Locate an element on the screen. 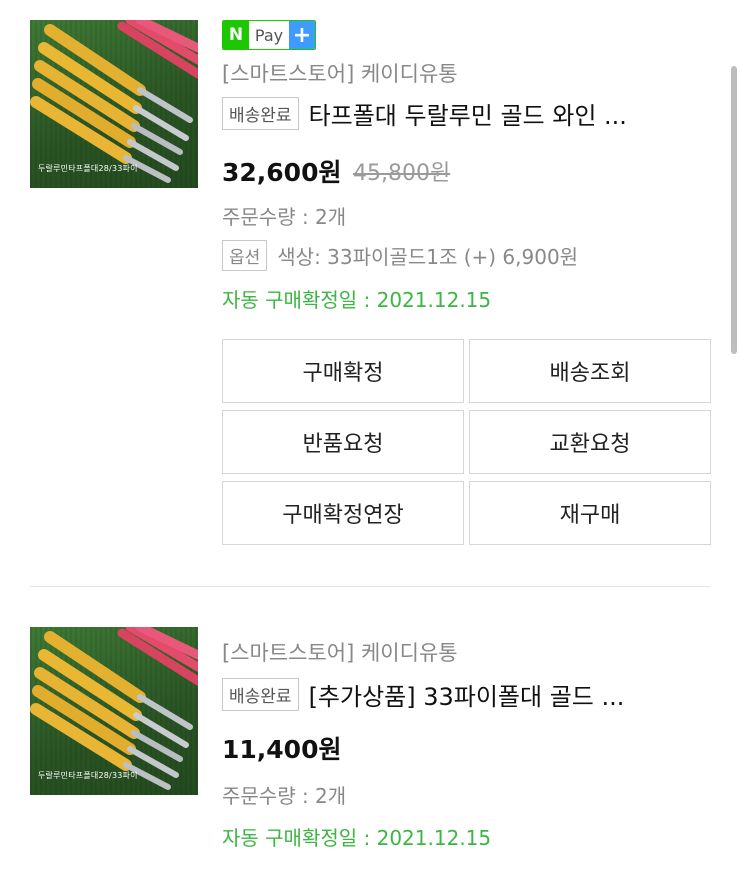 Image resolution: width=740 pixels, height=870 pixels. original-price: 45,800원 is located at coordinates (402, 173).